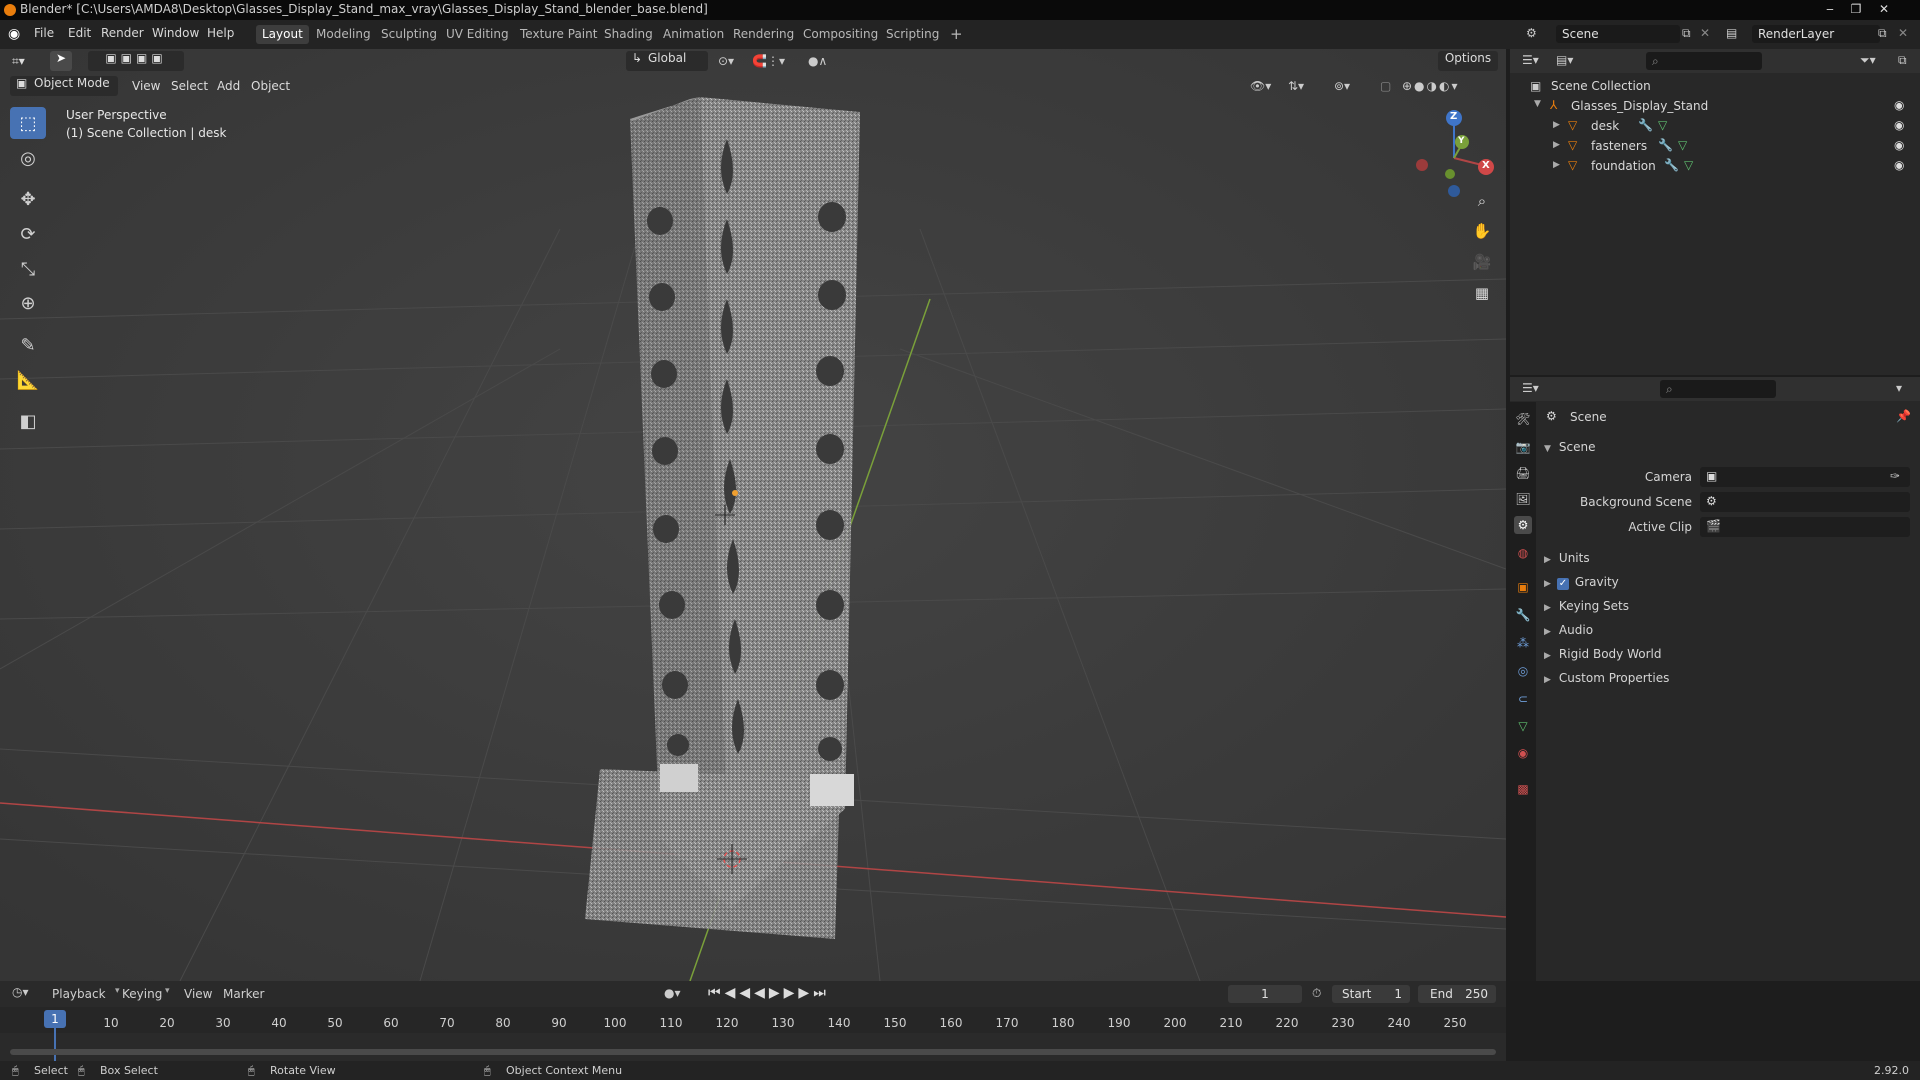  What do you see at coordinates (1618, 34) in the screenshot?
I see `scene-selector: Scene` at bounding box center [1618, 34].